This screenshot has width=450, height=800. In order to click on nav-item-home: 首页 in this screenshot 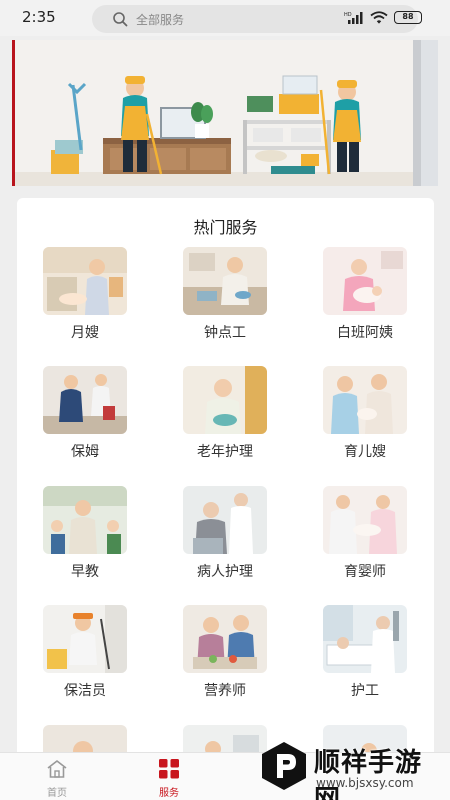, I will do `click(57, 779)`.